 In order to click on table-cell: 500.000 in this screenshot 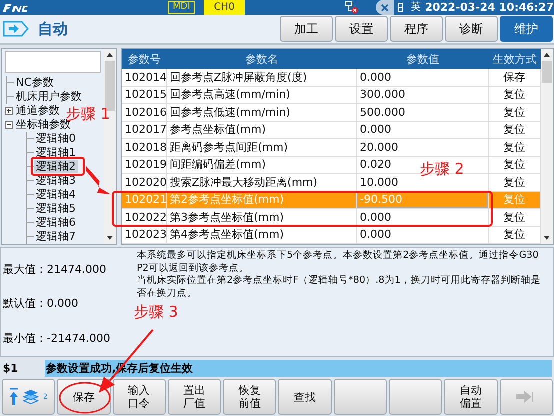, I will do `click(383, 112)`.